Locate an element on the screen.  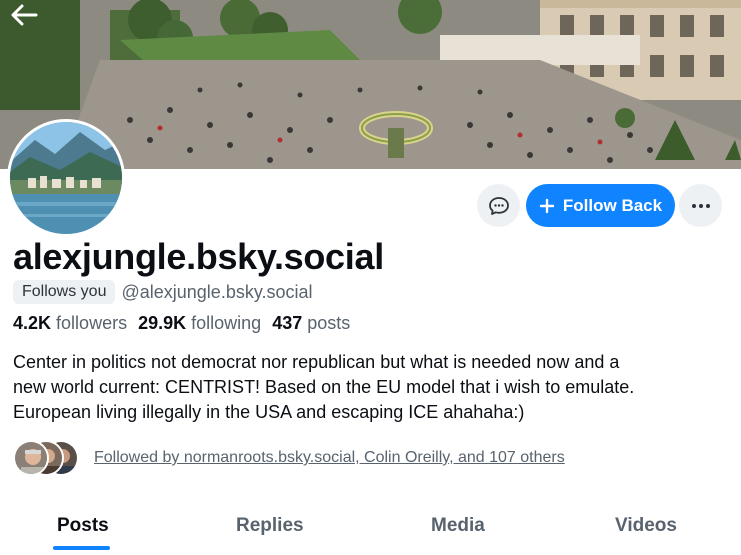
back-button is located at coordinates (24, 15).